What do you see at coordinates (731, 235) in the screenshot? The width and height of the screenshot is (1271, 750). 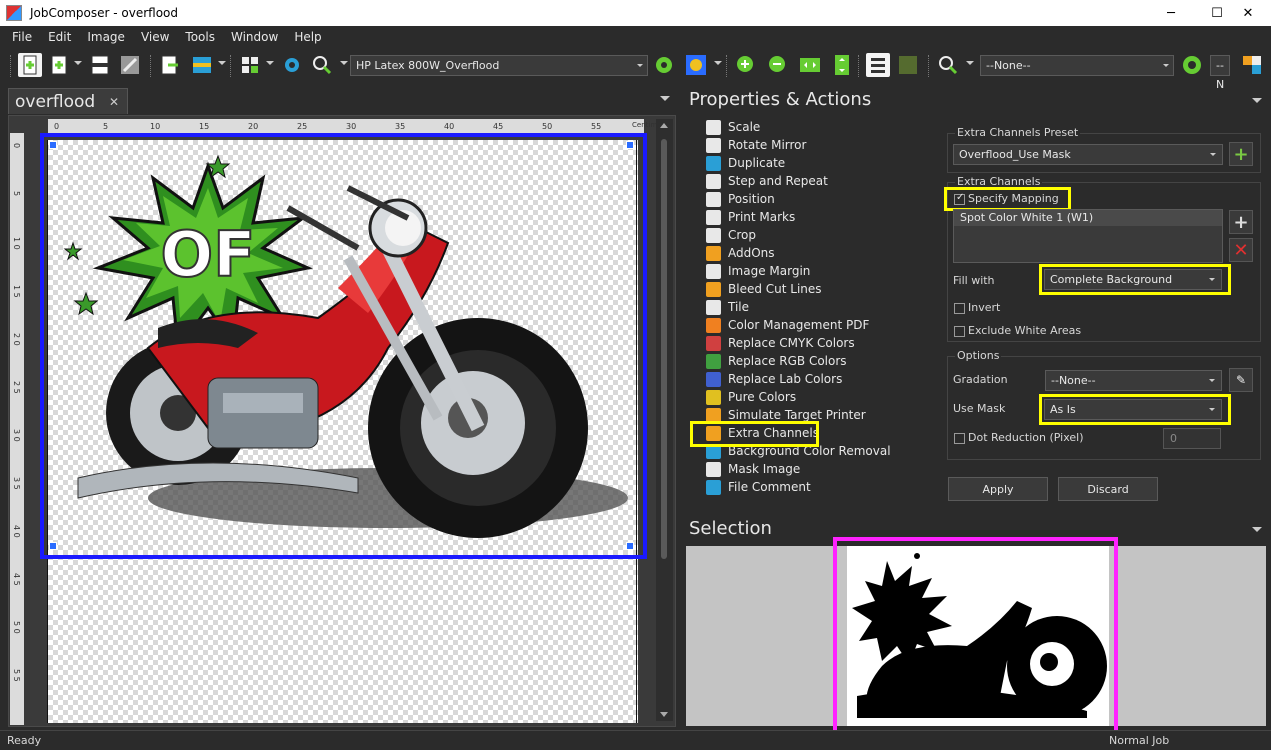 I see `action-item-crop: Crop` at bounding box center [731, 235].